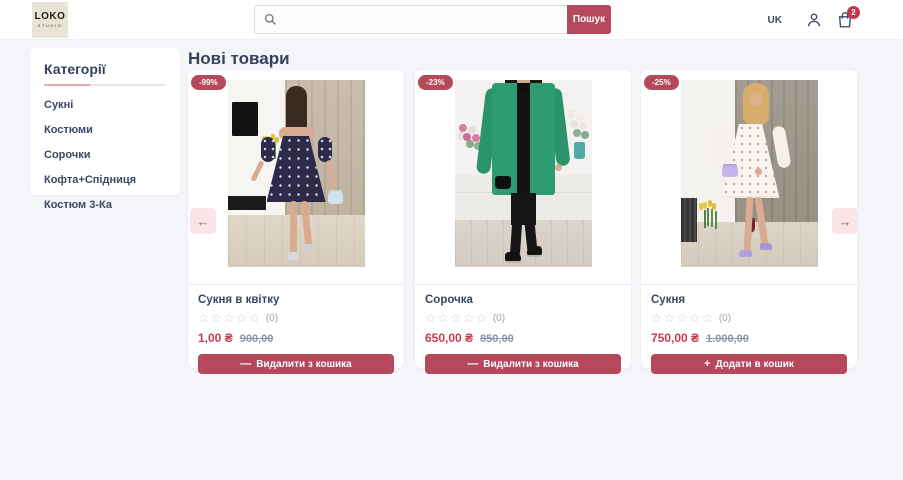 The height and width of the screenshot is (480, 903). What do you see at coordinates (239, 58) in the screenshot?
I see `page-title: Нові товари` at bounding box center [239, 58].